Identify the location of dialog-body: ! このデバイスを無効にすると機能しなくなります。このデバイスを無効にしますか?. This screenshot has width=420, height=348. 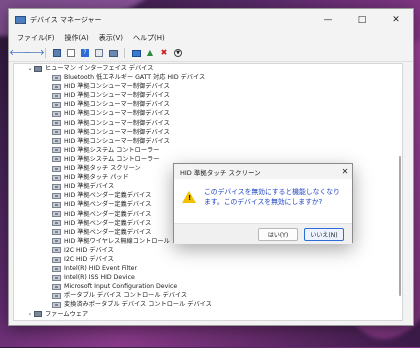
(263, 201).